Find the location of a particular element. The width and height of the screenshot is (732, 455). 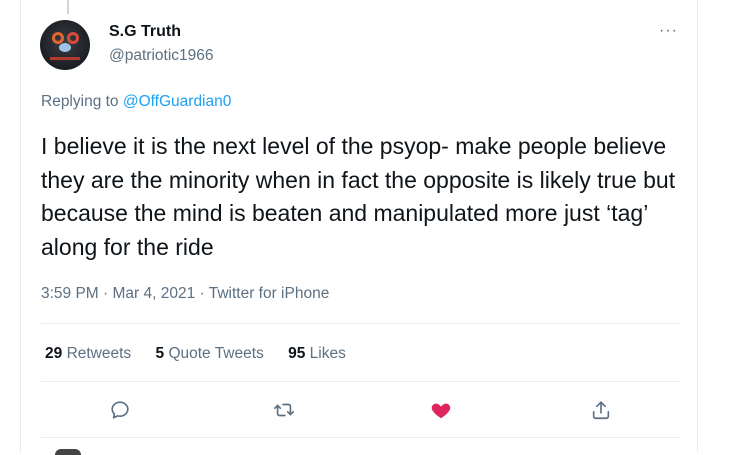

more-options-icon: ··· is located at coordinates (668, 31).